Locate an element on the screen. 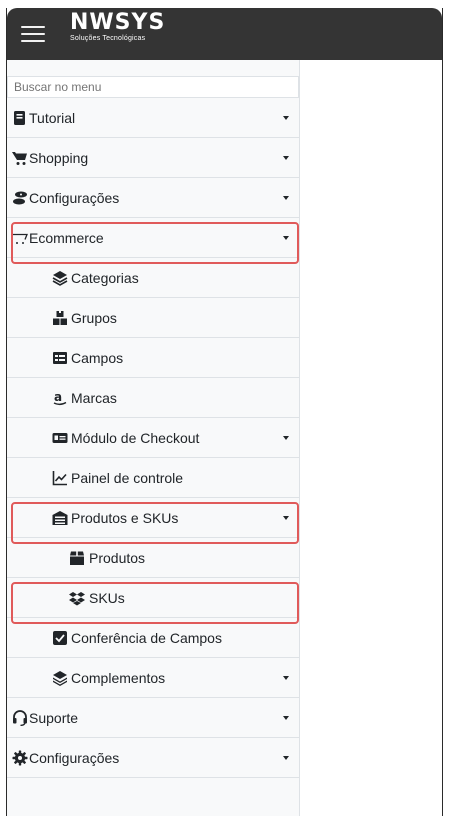 This screenshot has height=816, width=451. sidebar-item-label: Marcas is located at coordinates (94, 398).